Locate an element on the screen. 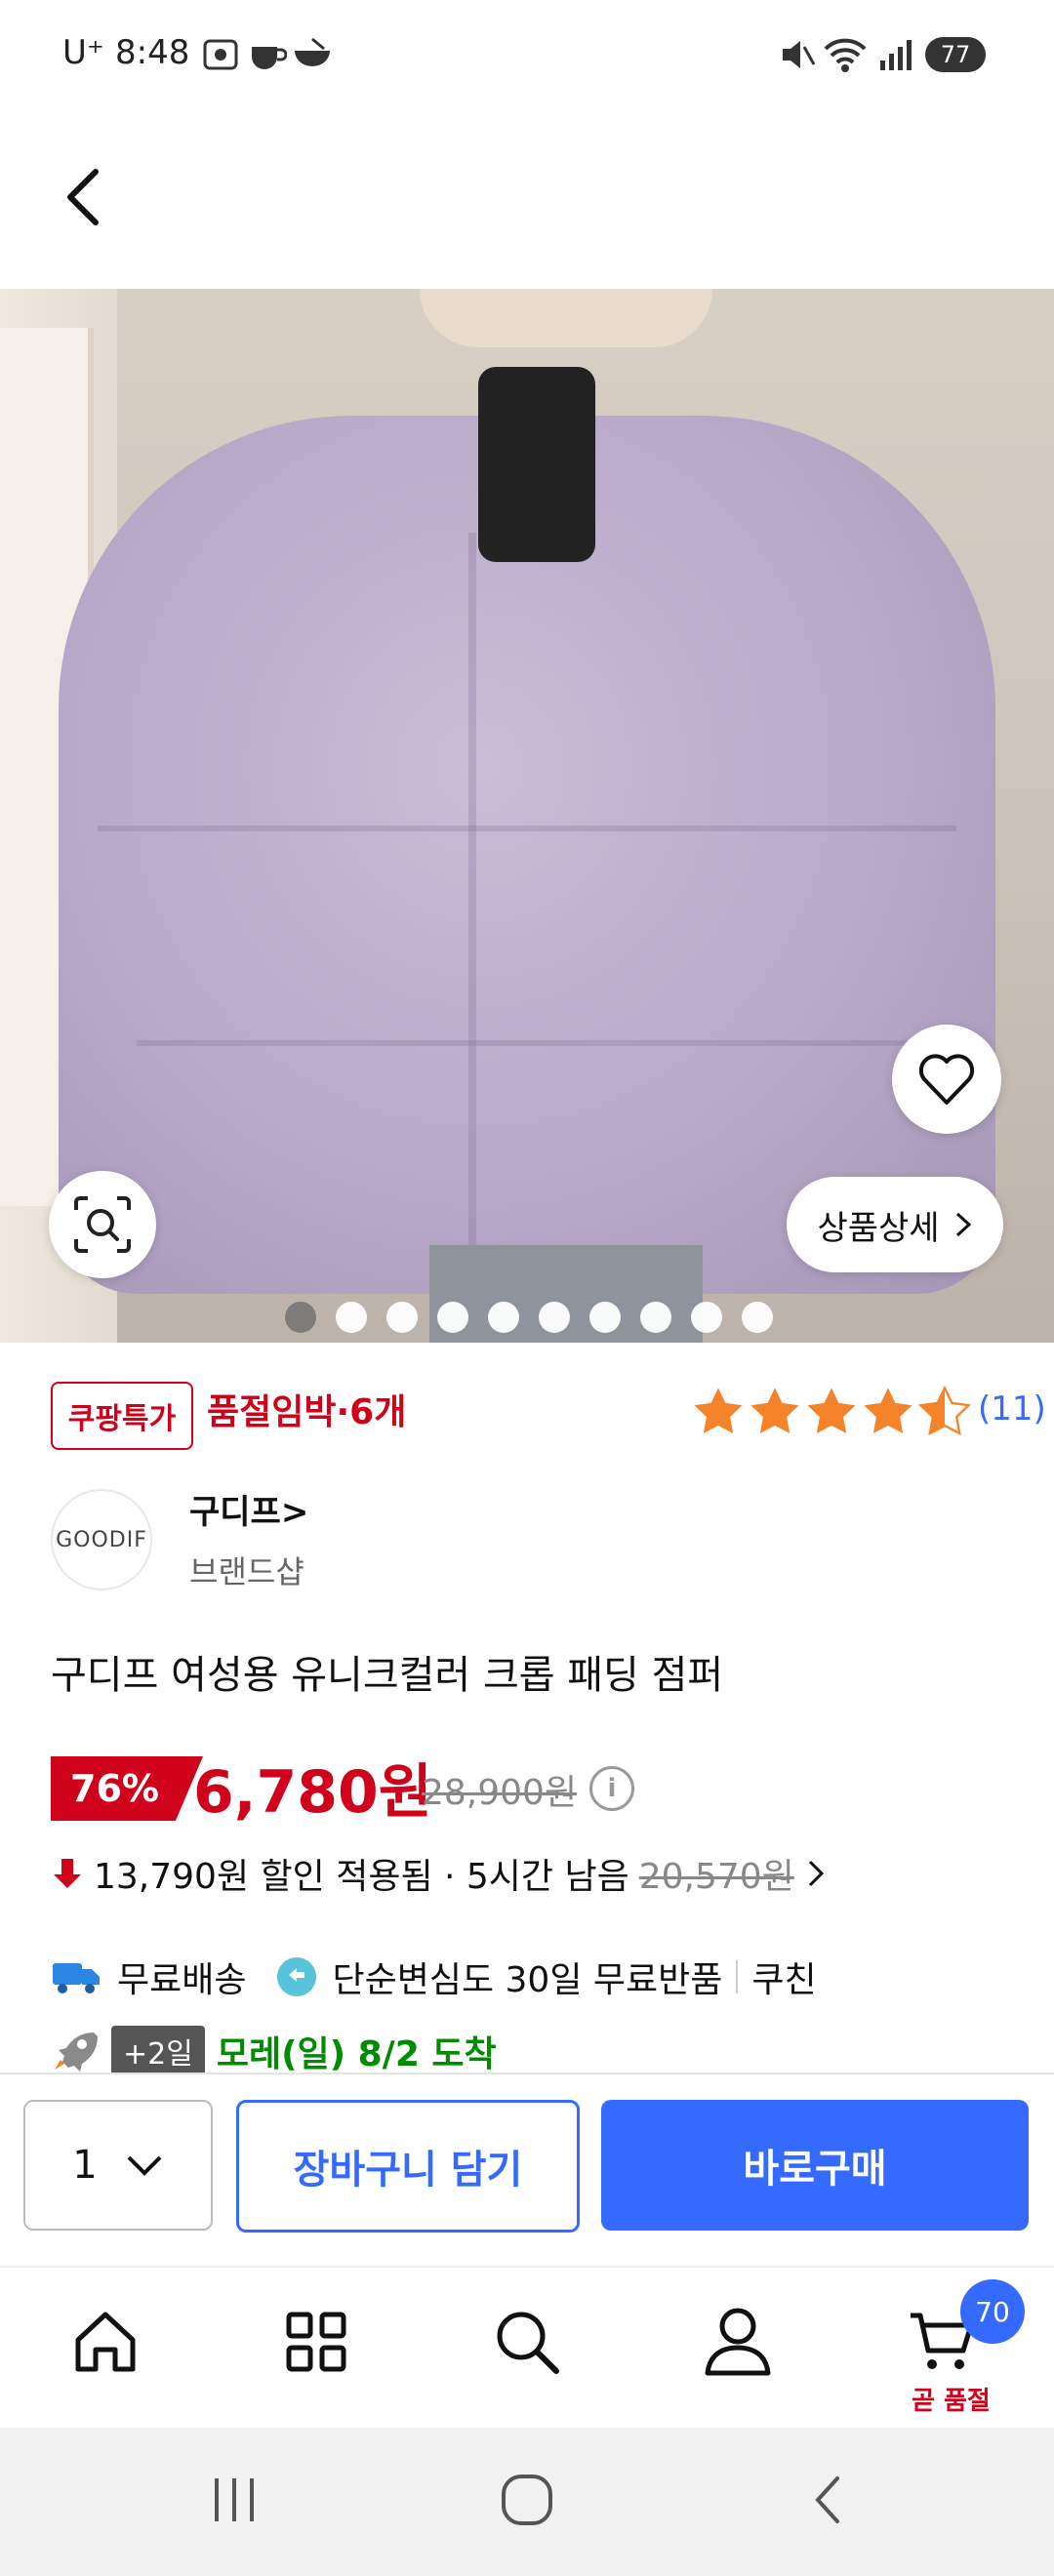 This screenshot has width=1054, height=2576. rating-stars is located at coordinates (831, 1412).